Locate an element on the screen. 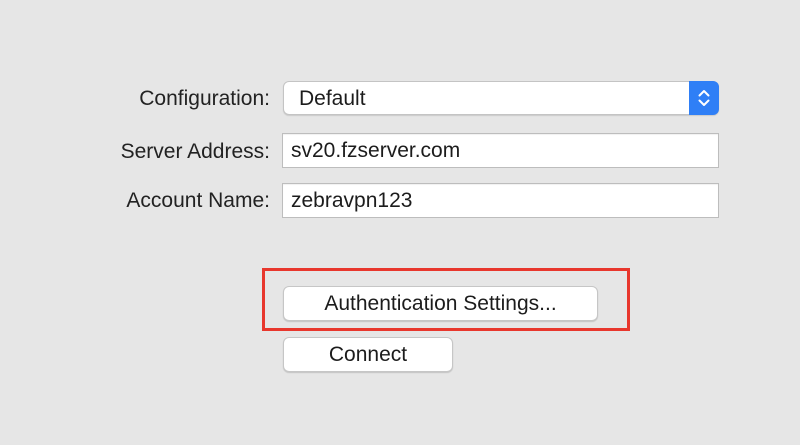 The height and width of the screenshot is (445, 800). configuration-label: Configuration: is located at coordinates (204, 98).